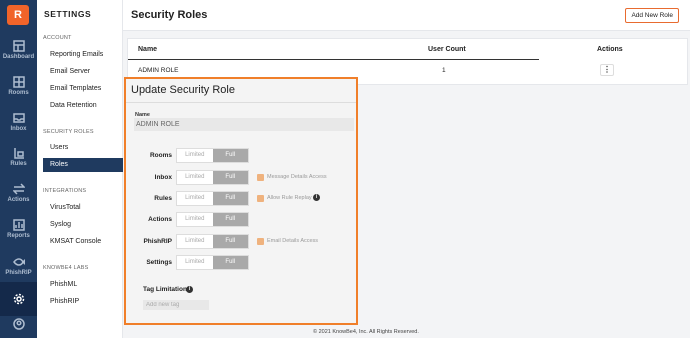 The image size is (690, 338). I want to click on gear-icon, so click(18, 299).